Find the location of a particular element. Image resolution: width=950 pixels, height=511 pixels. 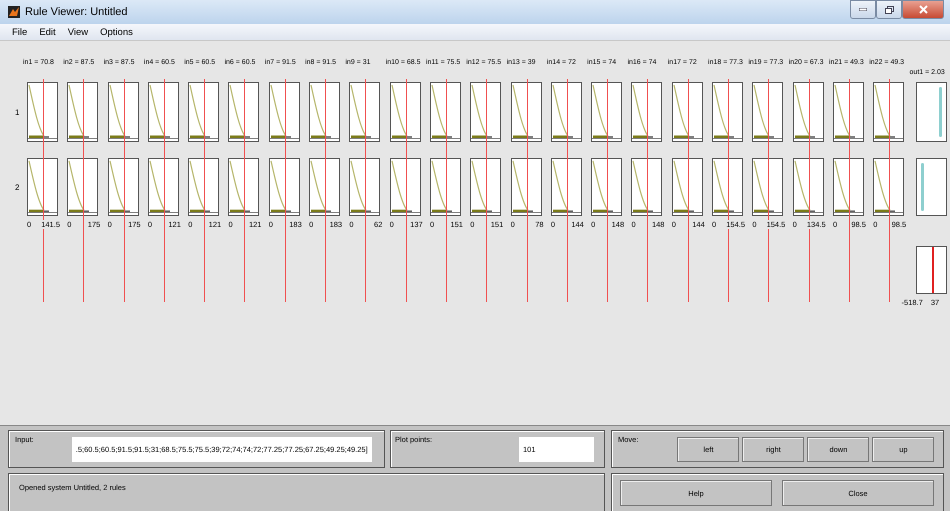

menu-item: Options is located at coordinates (116, 32).